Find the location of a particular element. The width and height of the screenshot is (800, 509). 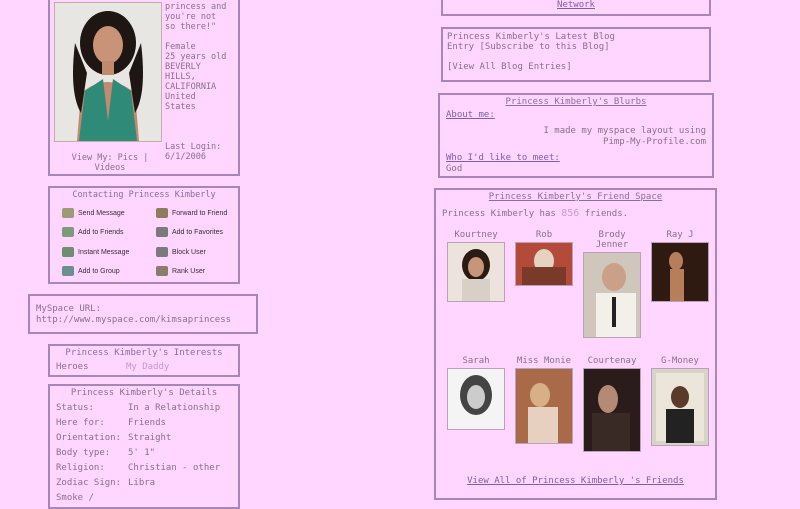

friend-count-line: Princess Kimberly has 856 friends. is located at coordinates (535, 213).